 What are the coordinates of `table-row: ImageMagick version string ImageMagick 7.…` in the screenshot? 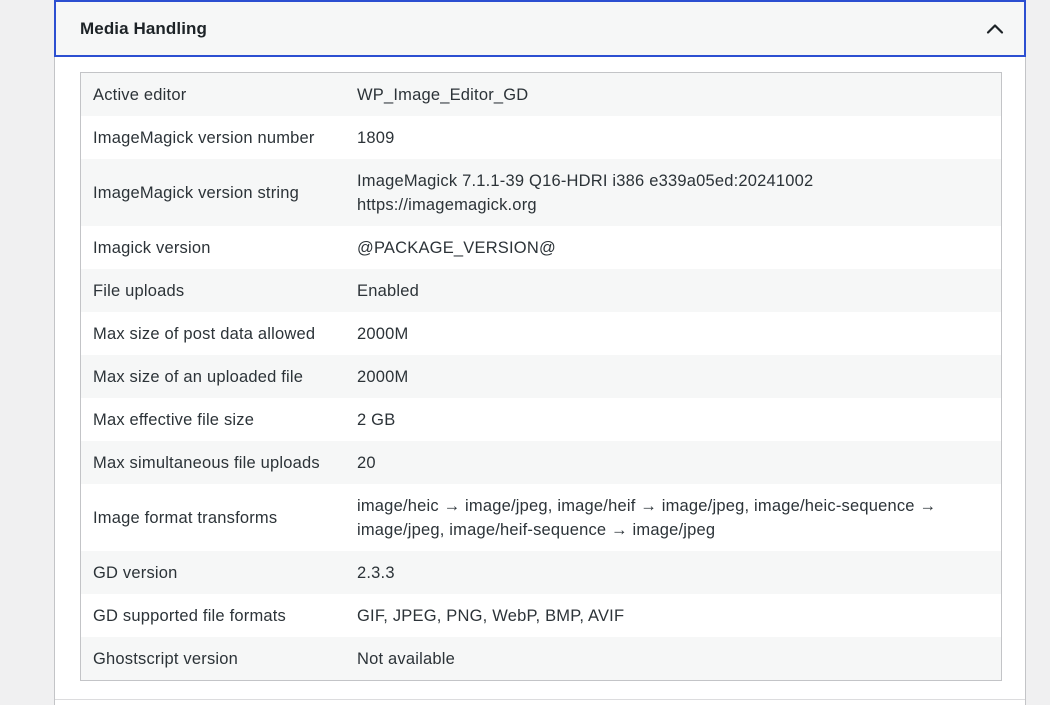 It's located at (541, 192).